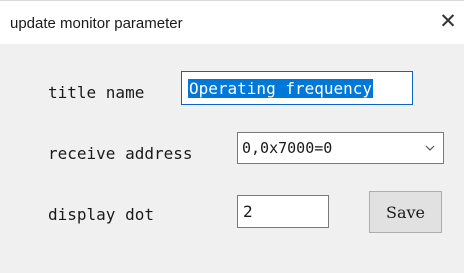  I want to click on close-button: ✕, so click(448, 21).